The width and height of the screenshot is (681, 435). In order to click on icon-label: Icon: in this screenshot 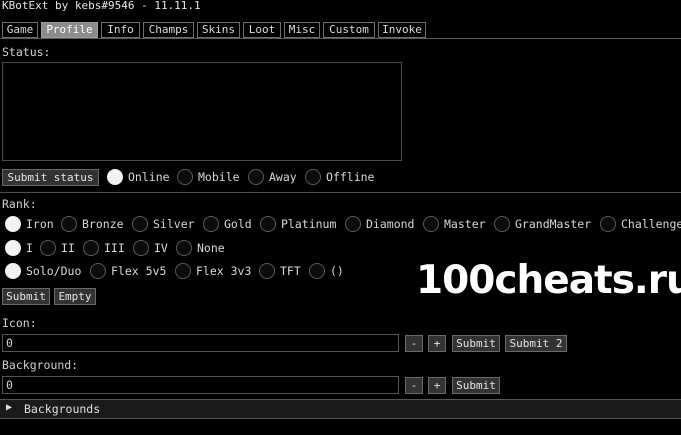, I will do `click(19, 323)`.